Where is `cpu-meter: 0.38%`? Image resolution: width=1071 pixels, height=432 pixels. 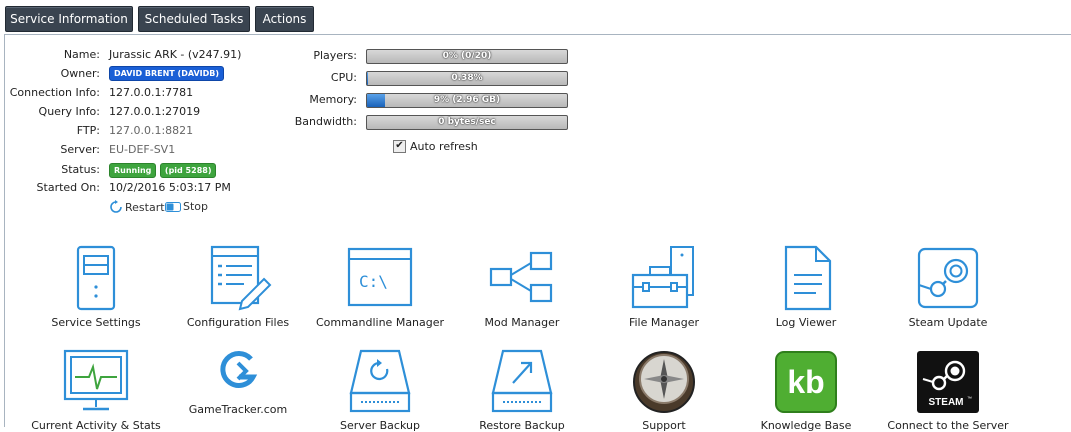
cpu-meter: 0.38% is located at coordinates (467, 78).